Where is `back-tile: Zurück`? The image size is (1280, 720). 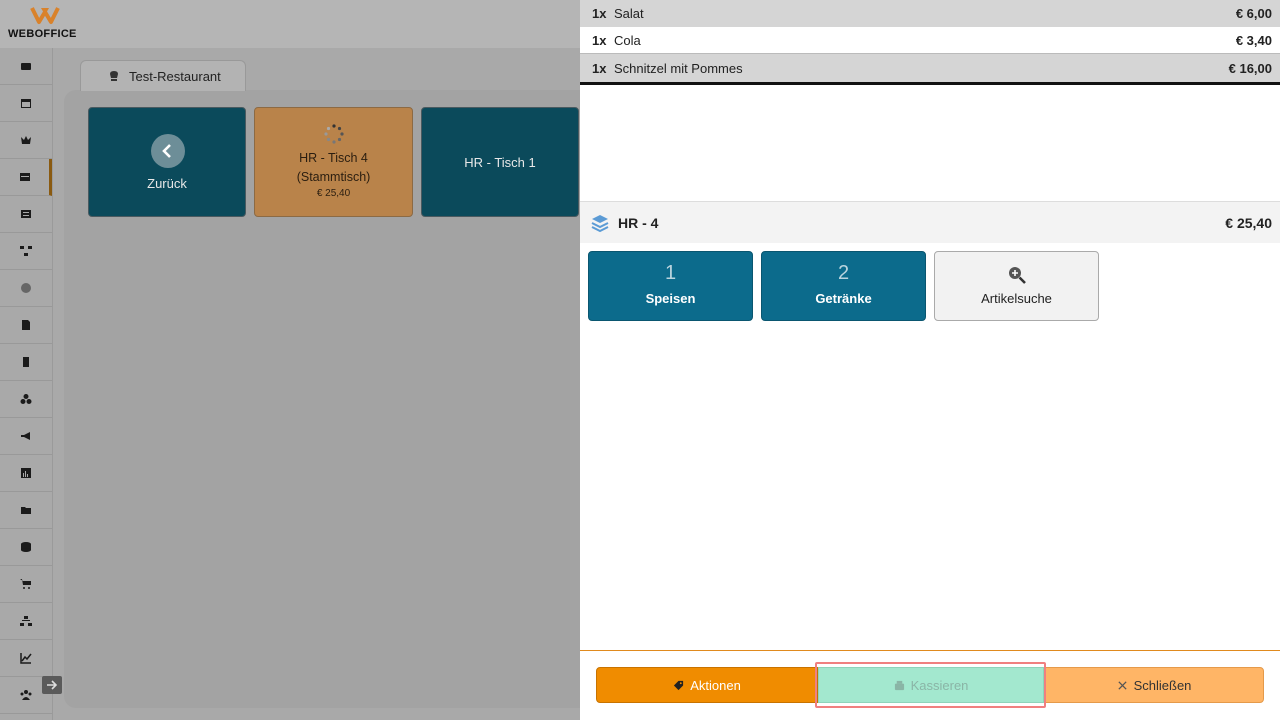
back-tile: Zurück is located at coordinates (167, 162).